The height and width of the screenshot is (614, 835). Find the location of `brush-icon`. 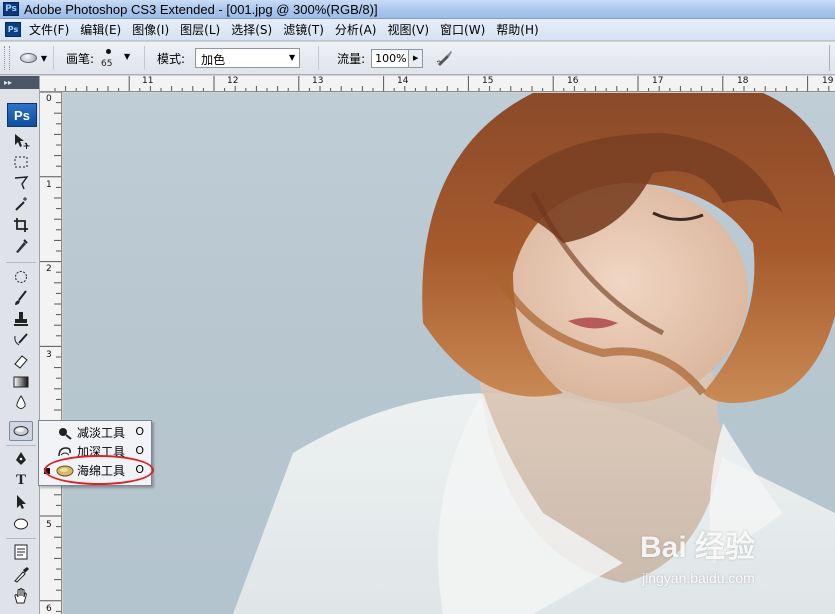

brush-icon is located at coordinates (21, 297).